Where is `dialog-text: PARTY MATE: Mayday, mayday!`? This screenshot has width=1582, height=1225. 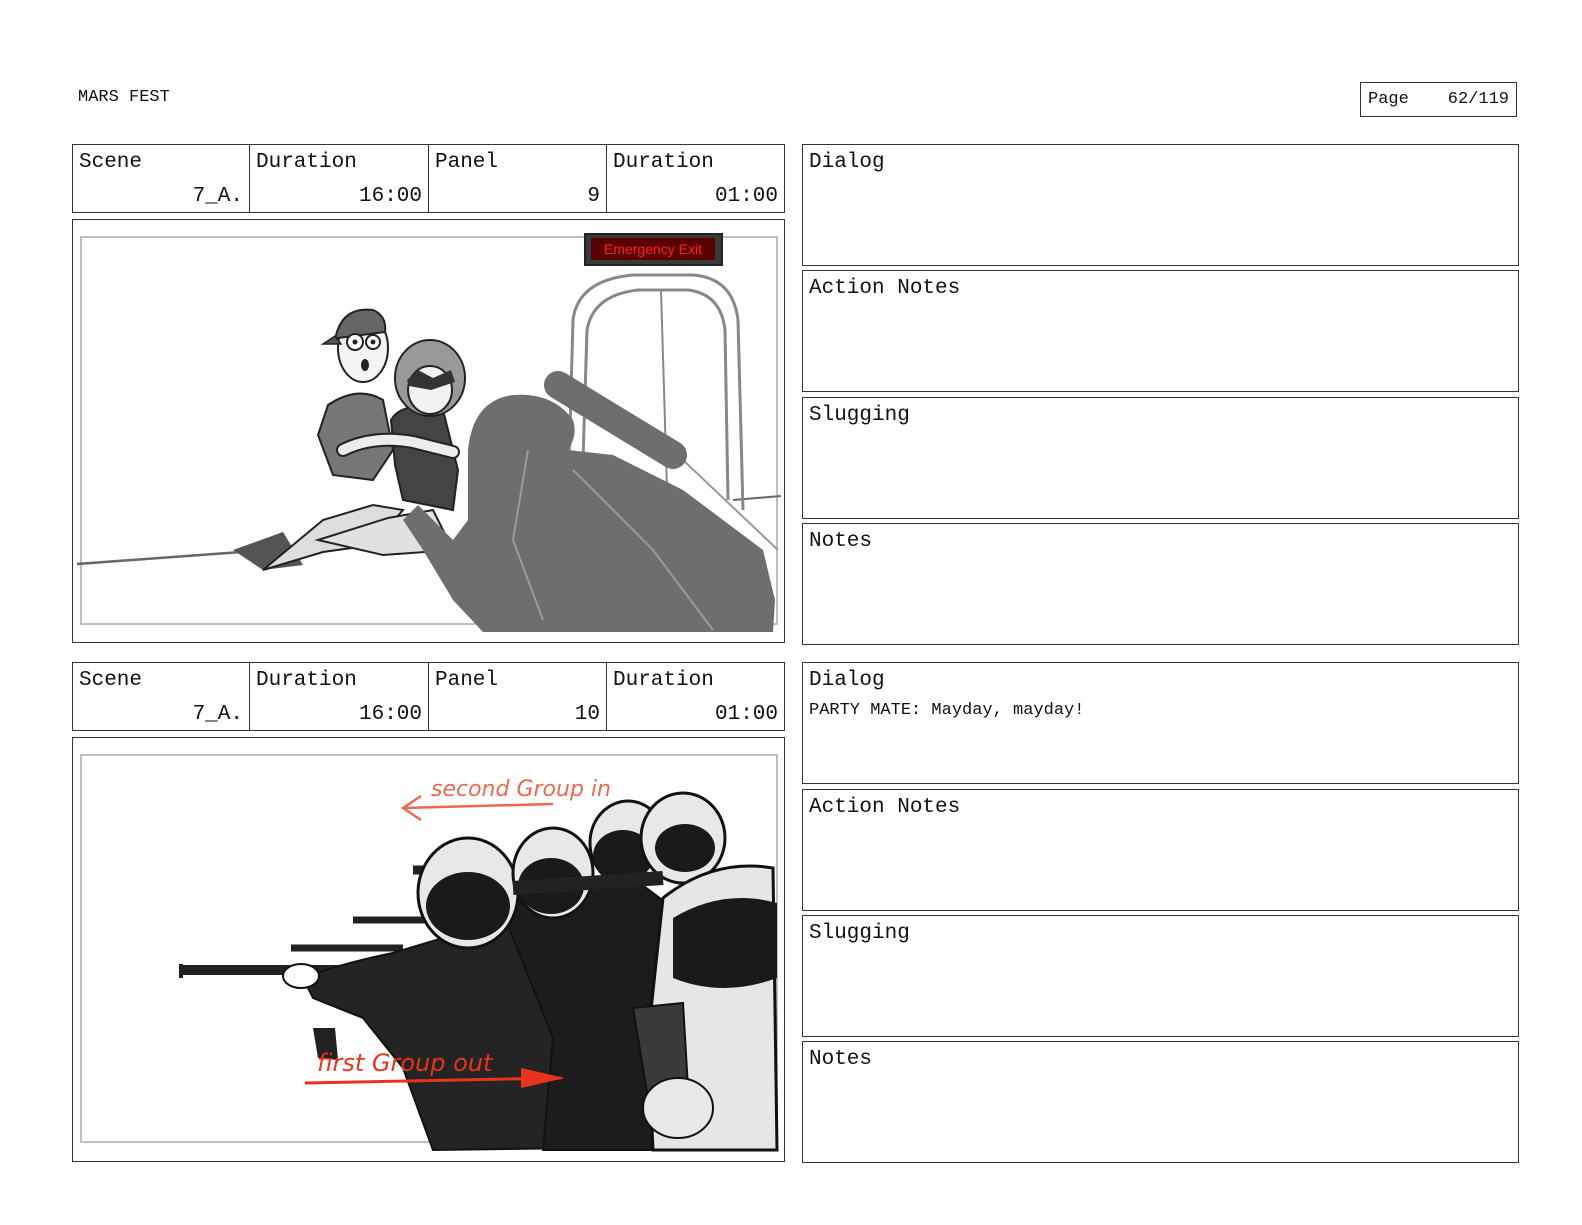
dialog-text: PARTY MATE: Mayday, mayday! is located at coordinates (947, 710).